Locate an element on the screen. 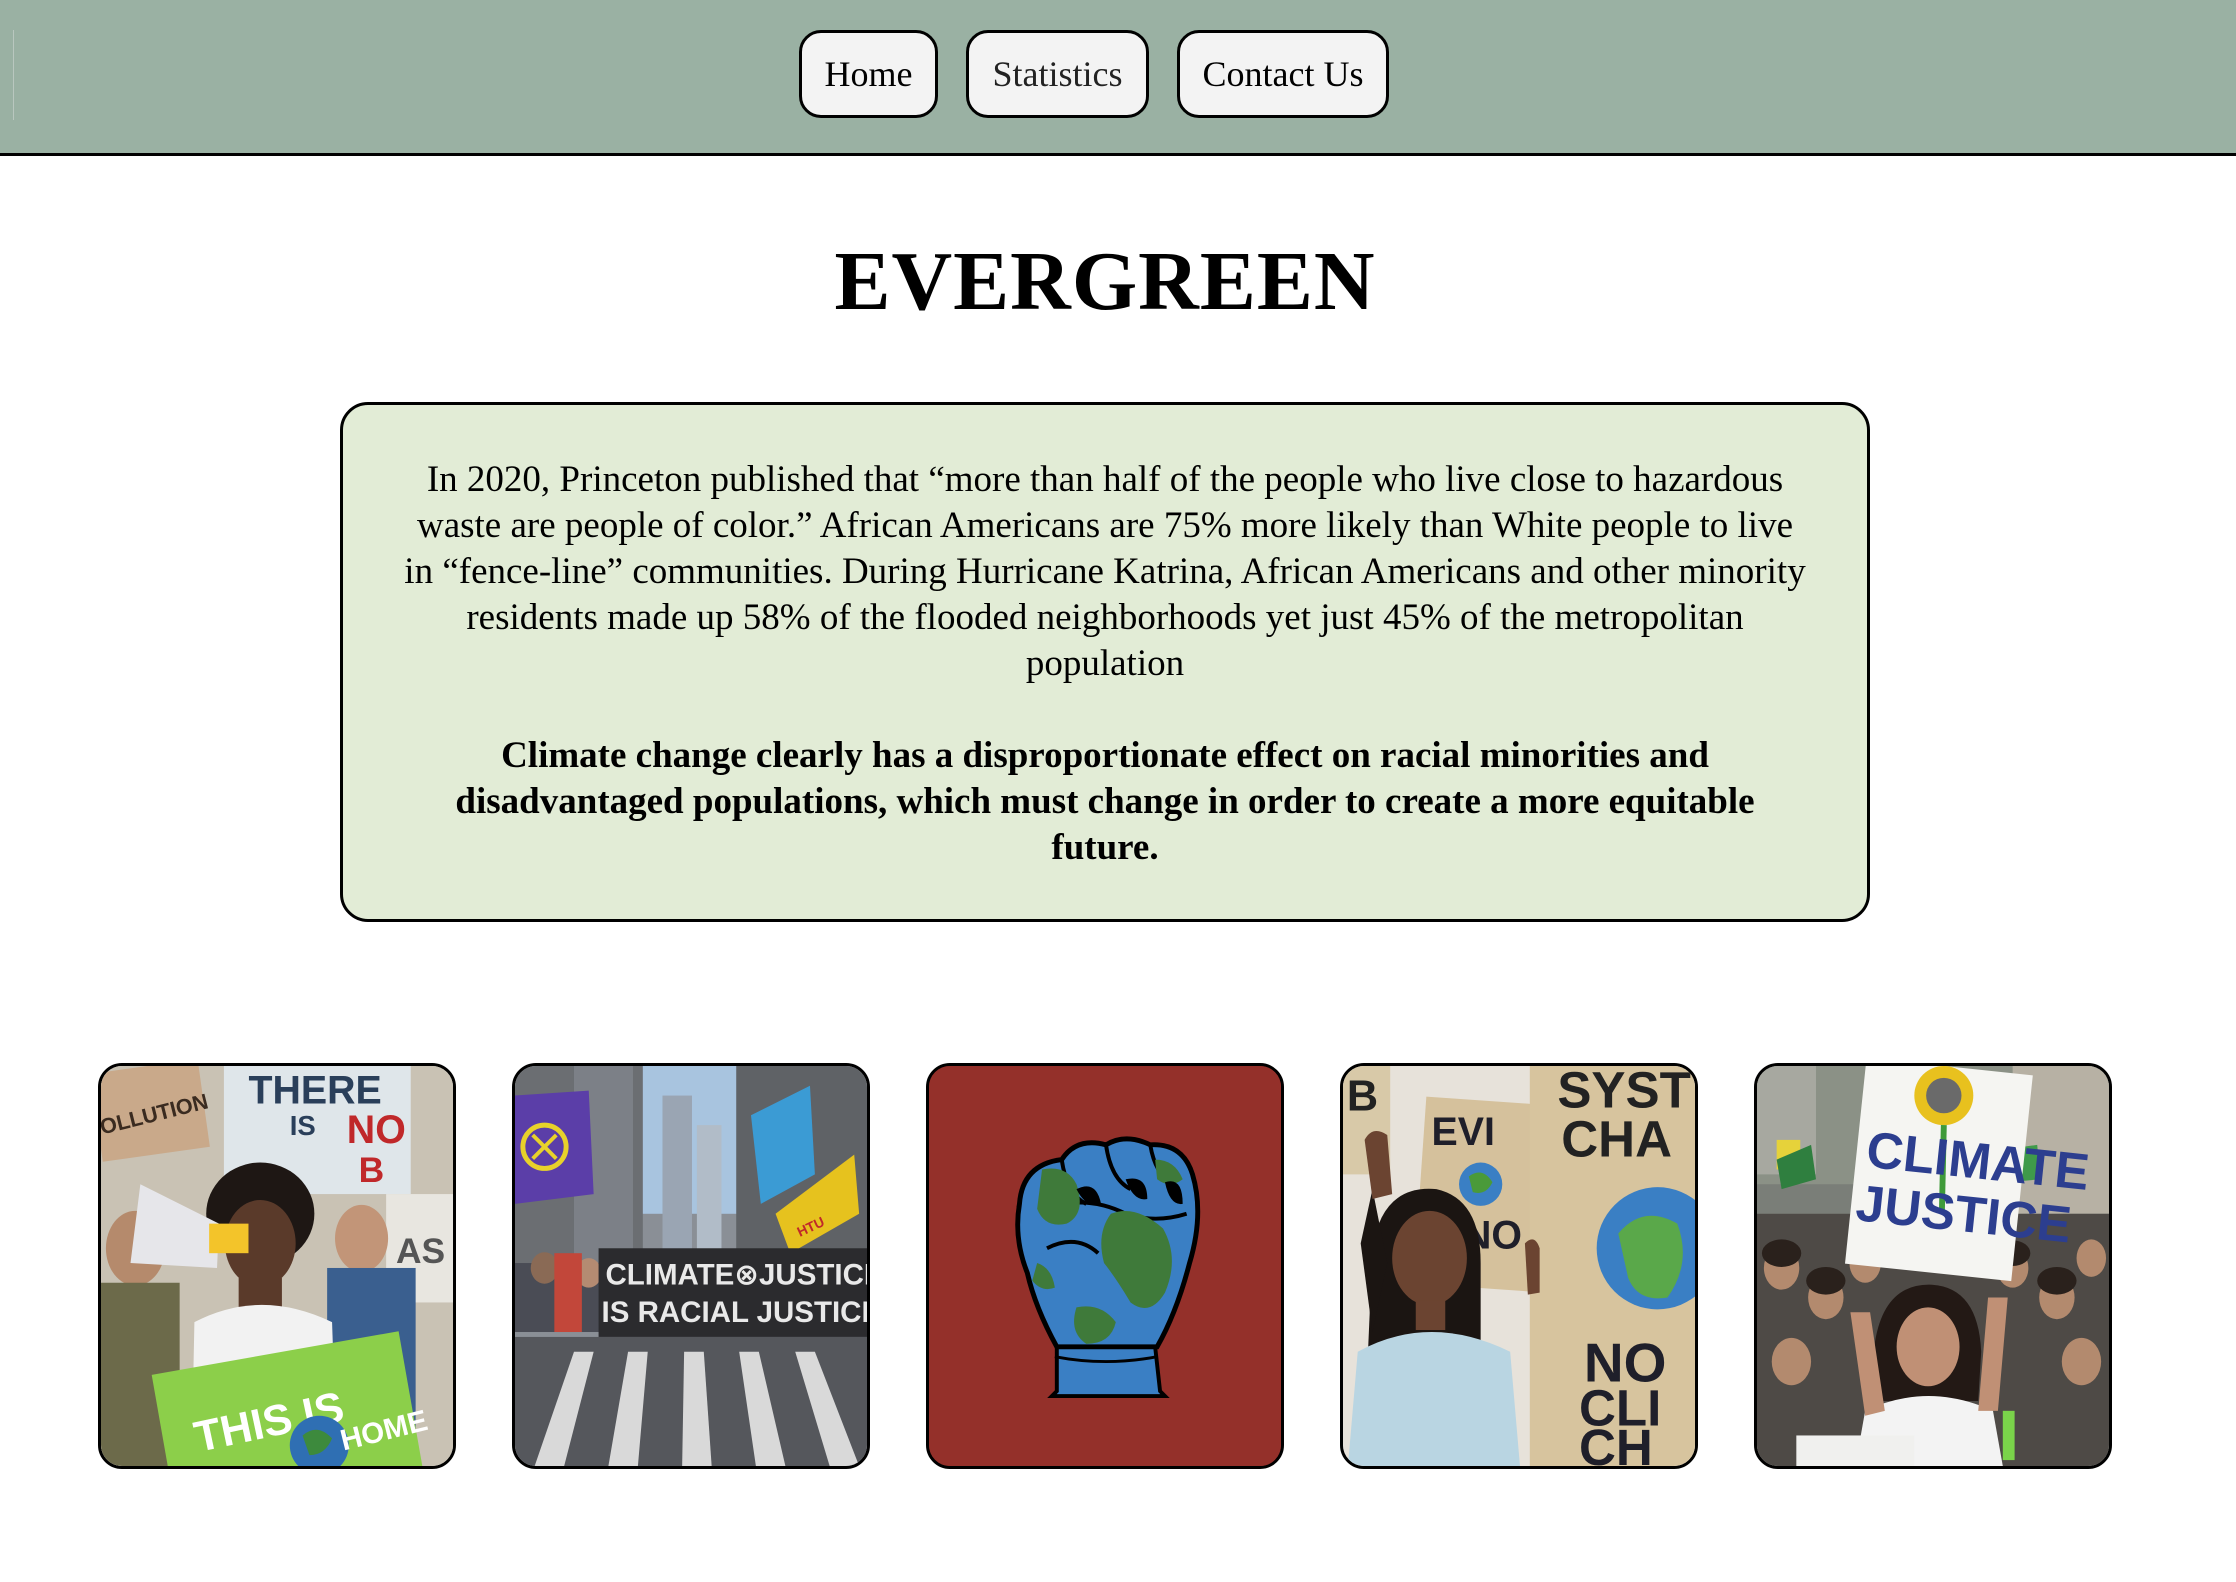 The width and height of the screenshot is (2236, 1582). gallery-photo-cardboard-sign-protester: B EVI NO SYST CHA NO CLI CH is located at coordinates (1519, 1266).